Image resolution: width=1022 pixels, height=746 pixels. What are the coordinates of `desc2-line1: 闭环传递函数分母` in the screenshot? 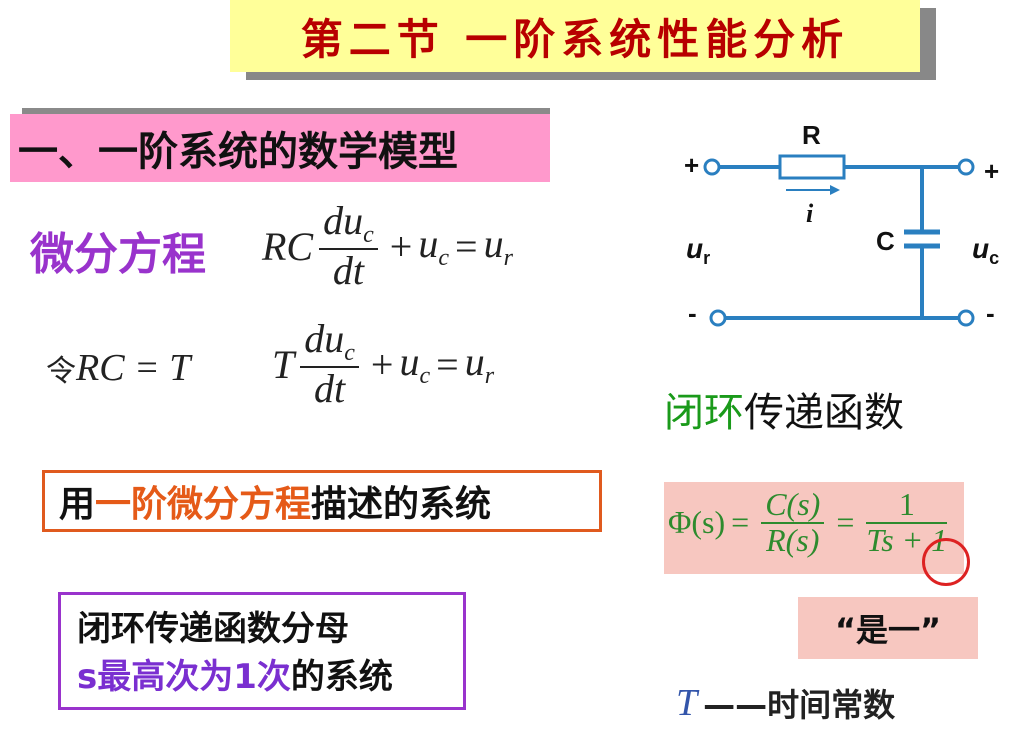 It's located at (213, 629).